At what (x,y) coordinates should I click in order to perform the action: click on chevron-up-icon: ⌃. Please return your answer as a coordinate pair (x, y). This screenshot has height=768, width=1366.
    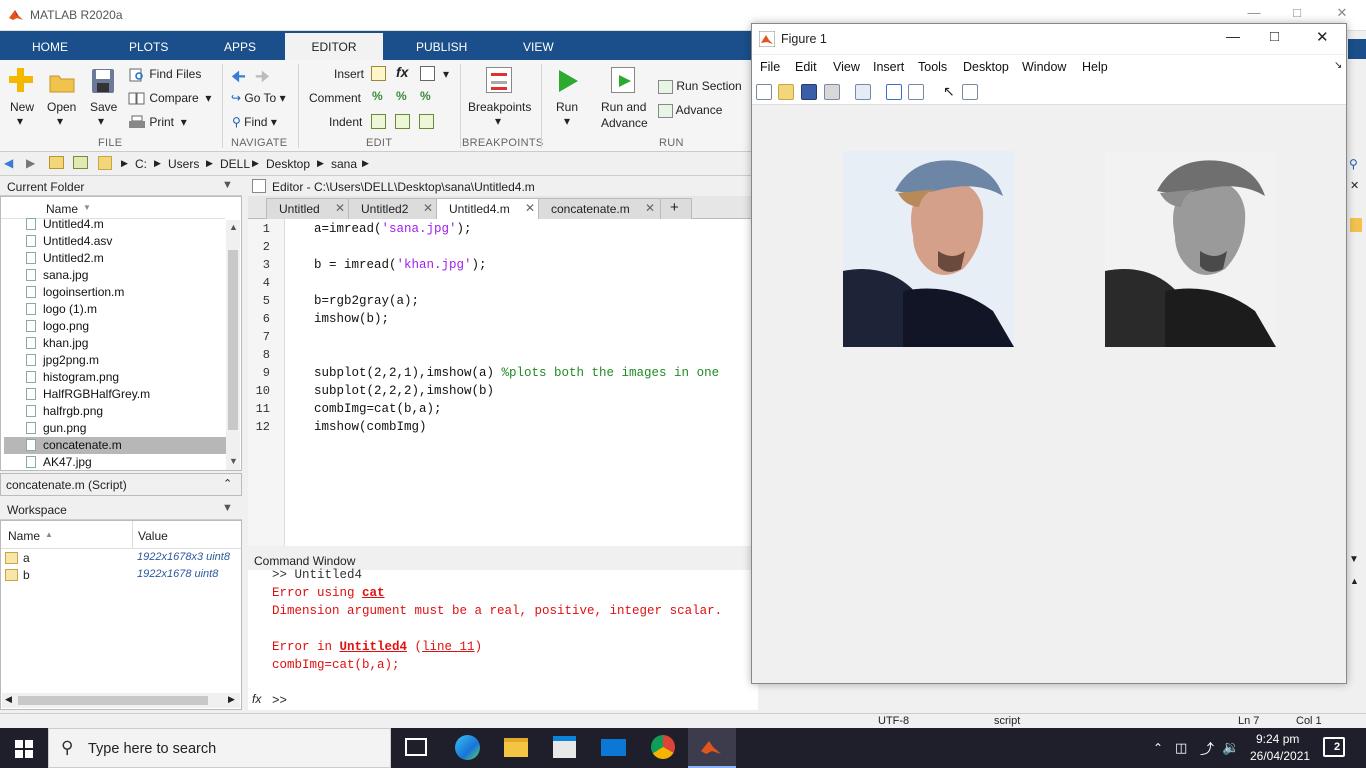
    Looking at the image, I should click on (227, 483).